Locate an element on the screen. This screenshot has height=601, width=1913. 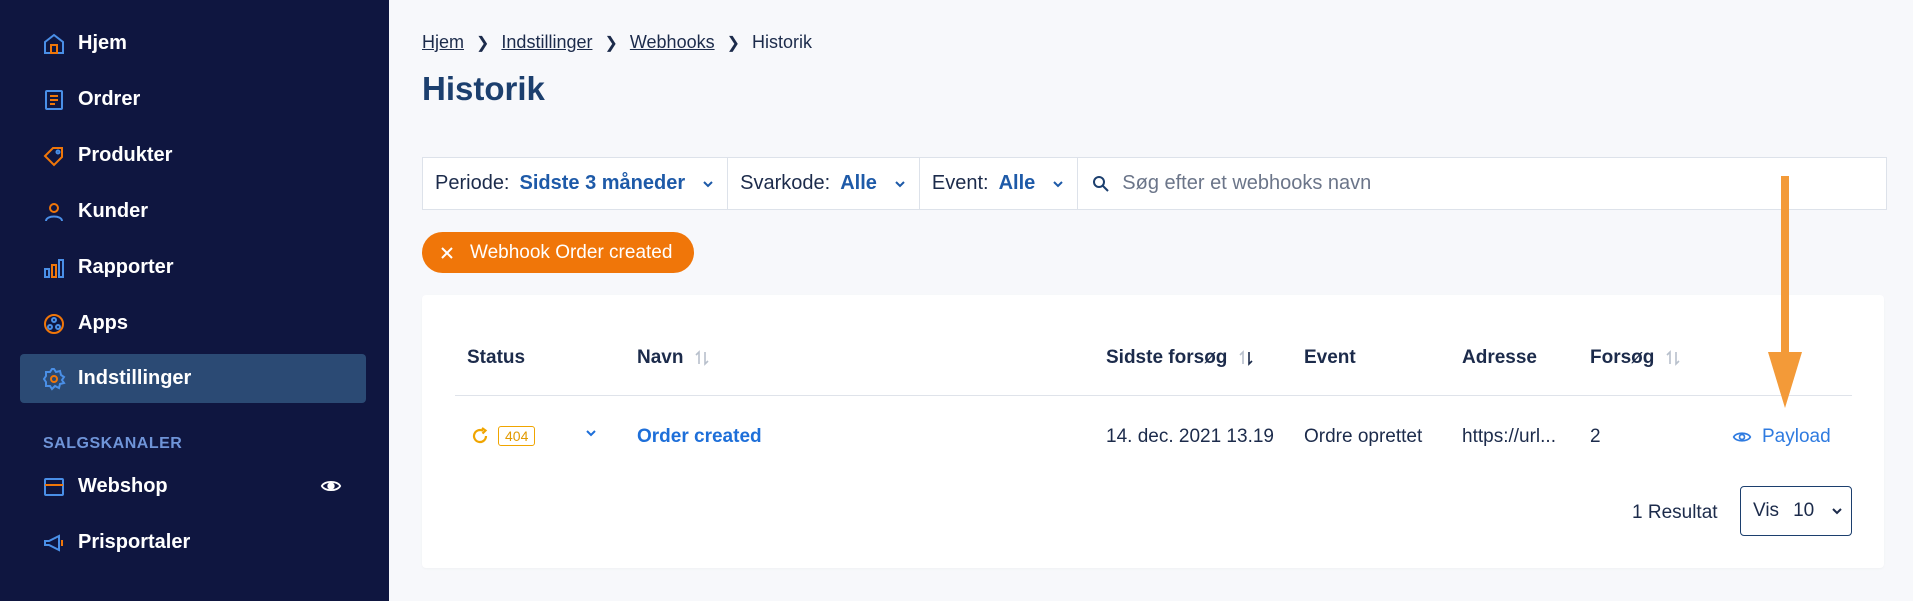
column-header-status: Status is located at coordinates (496, 358).